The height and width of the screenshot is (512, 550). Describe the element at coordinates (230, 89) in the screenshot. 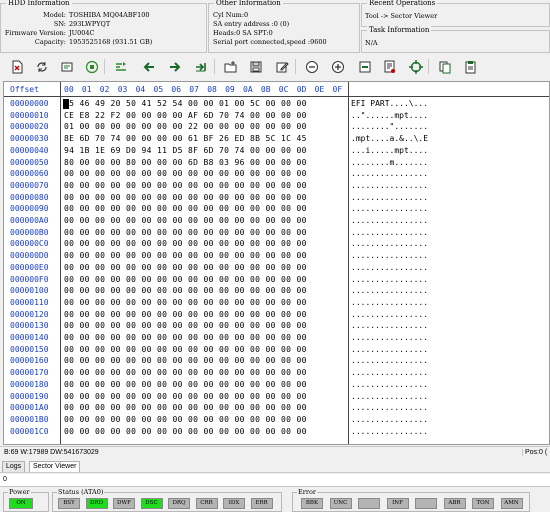

I see `column-header: 09` at that location.